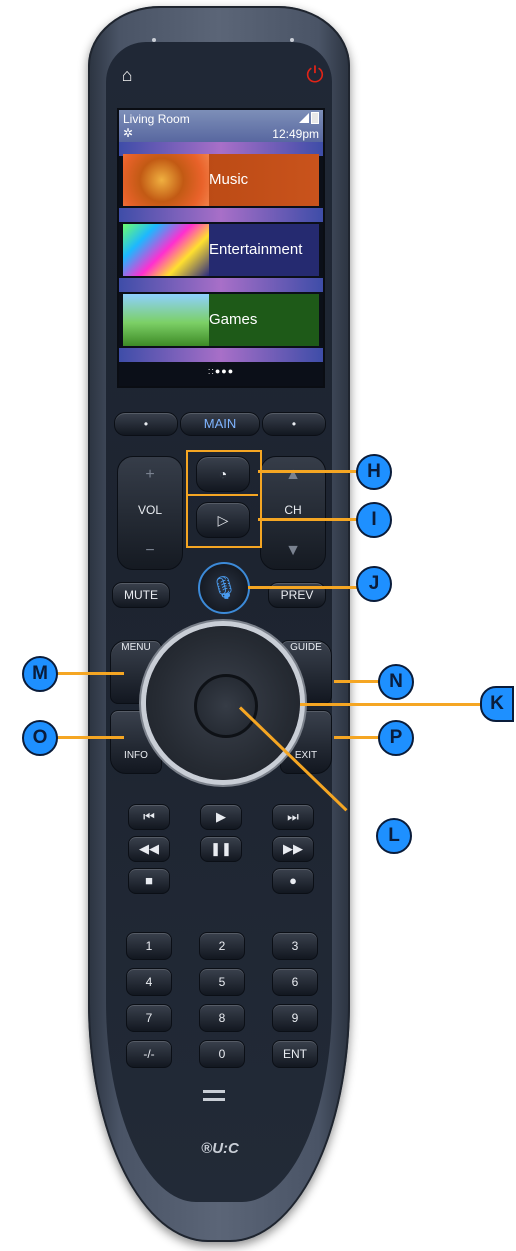 The height and width of the screenshot is (1251, 516). I want to click on main-label: MAIN, so click(220, 423).